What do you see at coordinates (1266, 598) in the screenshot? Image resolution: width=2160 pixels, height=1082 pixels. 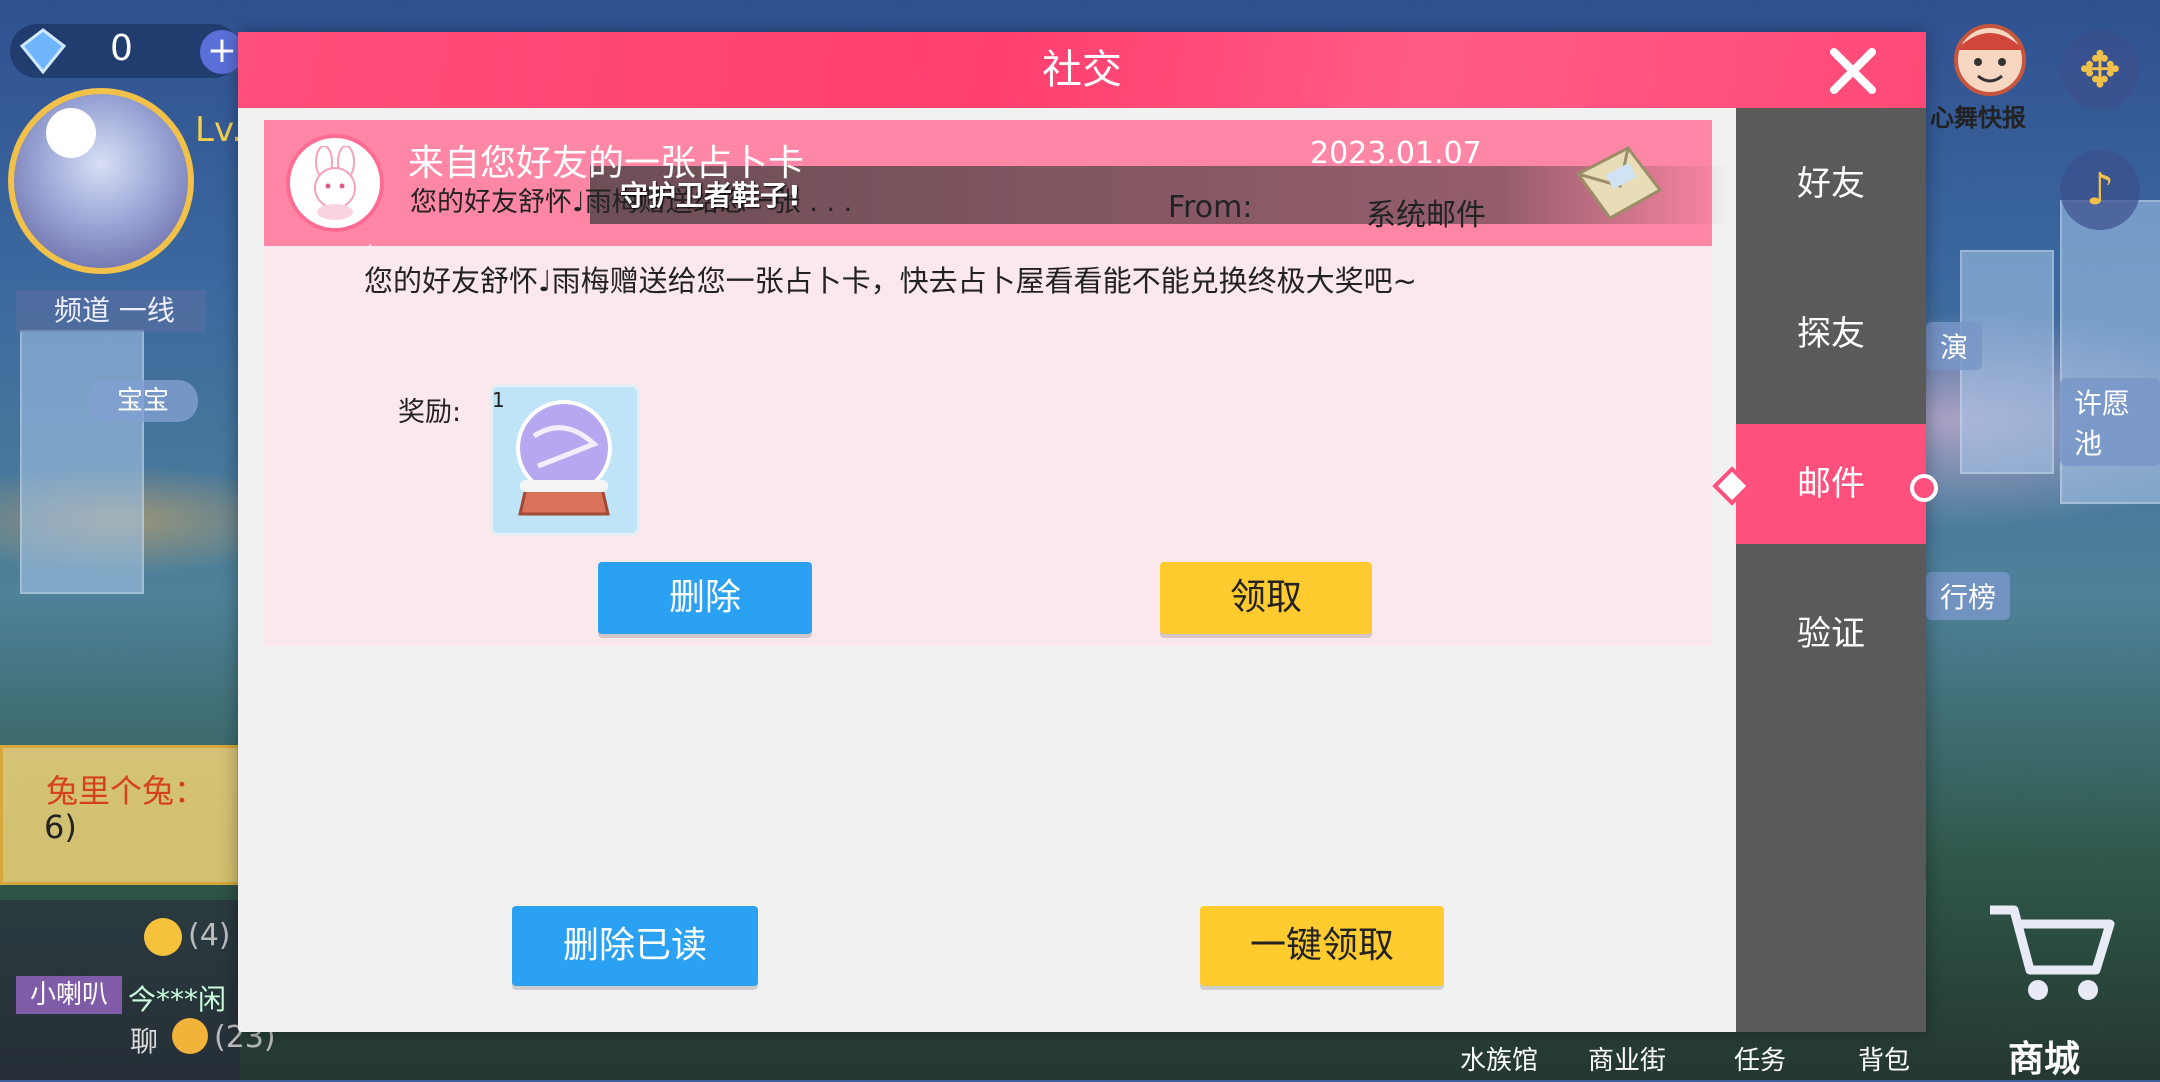 I see `claim-button: 领取` at bounding box center [1266, 598].